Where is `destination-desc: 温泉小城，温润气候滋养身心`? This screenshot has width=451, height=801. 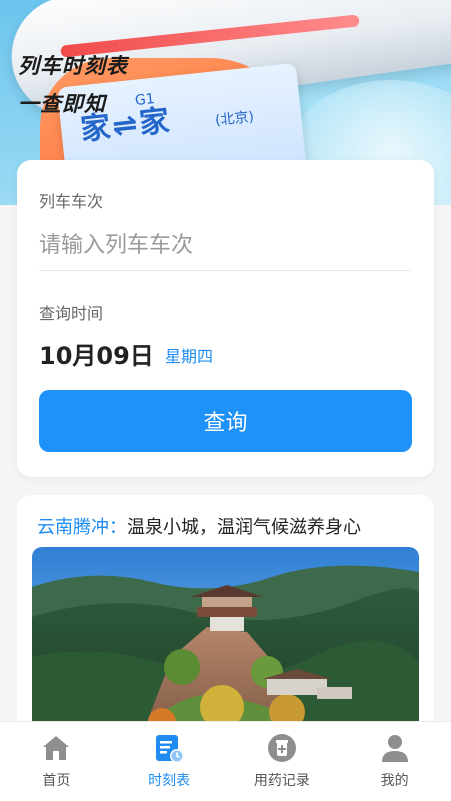
destination-desc: 温泉小城，温润气候滋养身心 is located at coordinates (244, 527).